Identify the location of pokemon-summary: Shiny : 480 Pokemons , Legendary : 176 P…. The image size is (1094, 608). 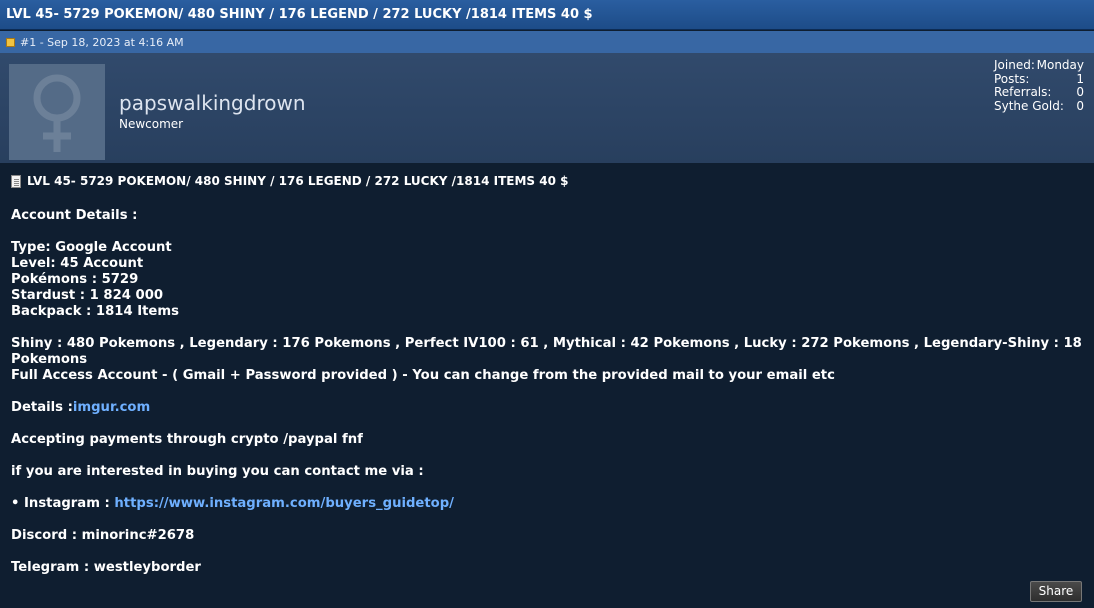
(546, 351).